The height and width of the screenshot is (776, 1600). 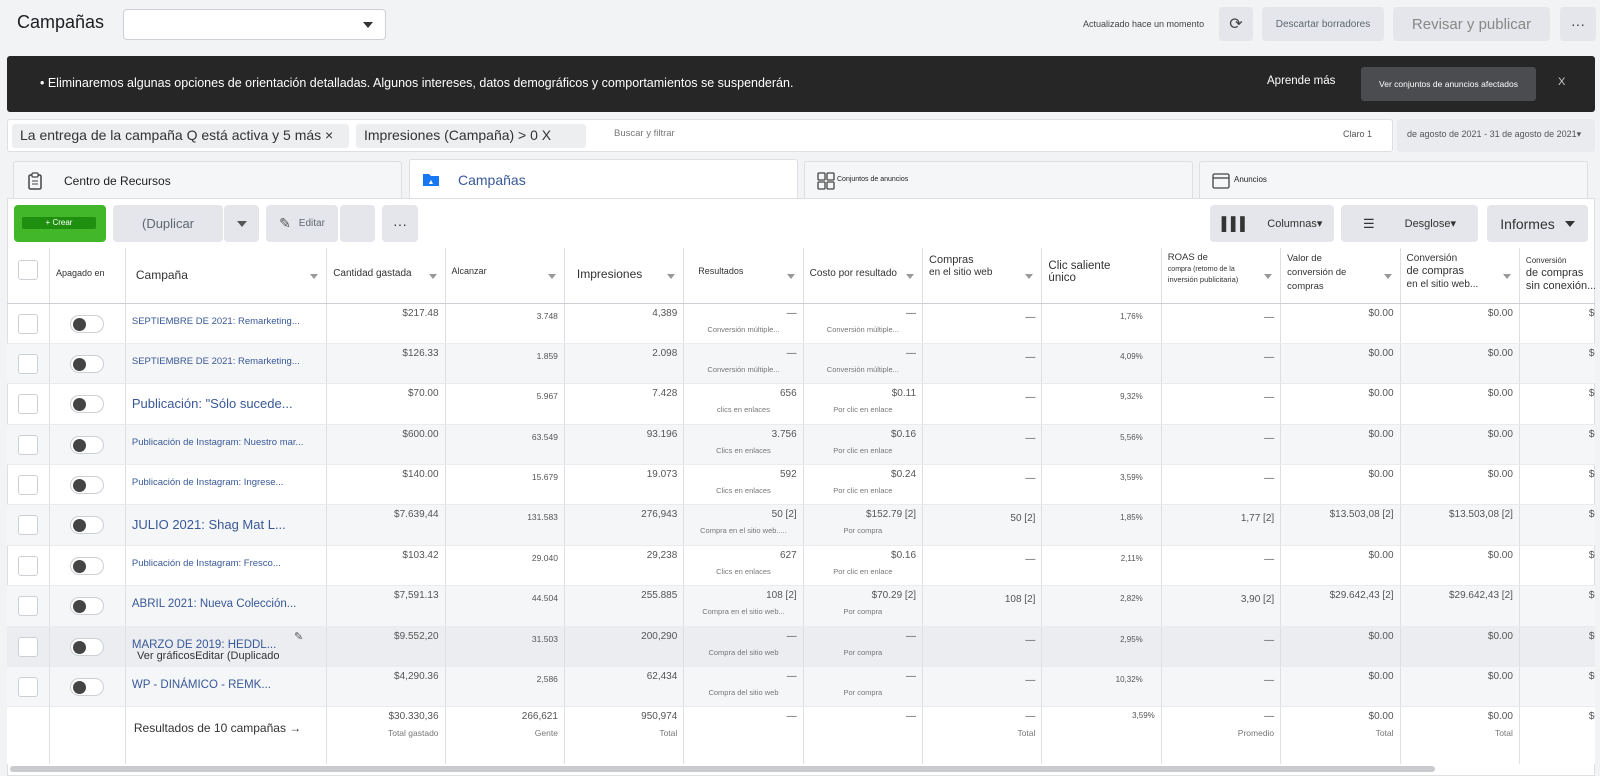 What do you see at coordinates (1357, 134) in the screenshot?
I see `clear-filters-button: Claro 1` at bounding box center [1357, 134].